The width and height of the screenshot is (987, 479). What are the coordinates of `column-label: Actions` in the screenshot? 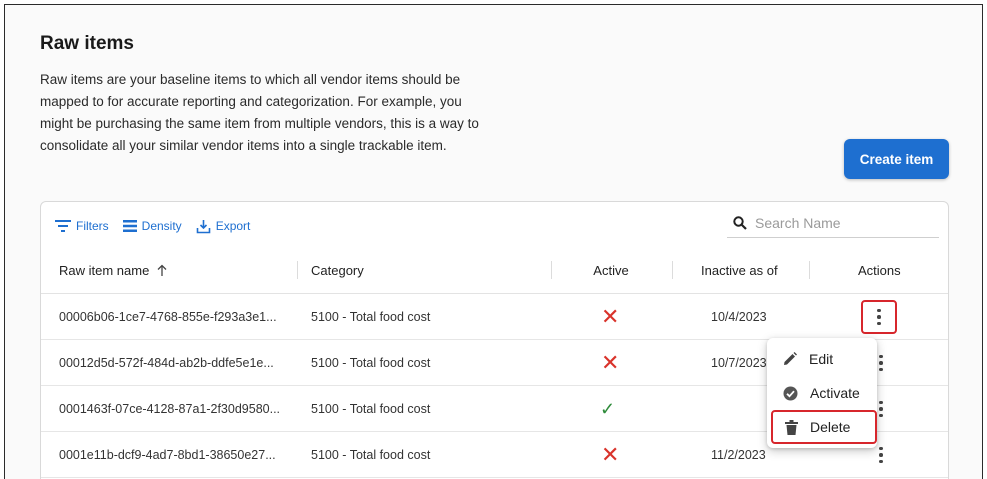 It's located at (879, 270).